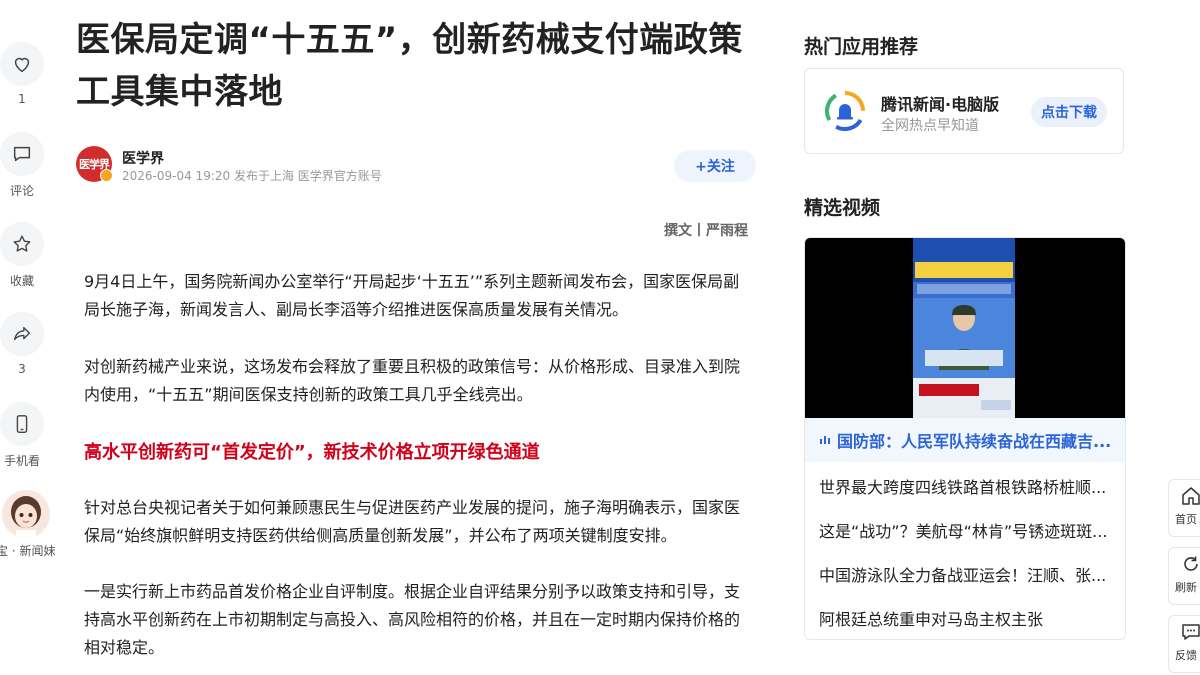 Image resolution: width=1200 pixels, height=675 pixels. What do you see at coordinates (706, 231) in the screenshot?
I see `byline: 撰文丨严雨程` at bounding box center [706, 231].